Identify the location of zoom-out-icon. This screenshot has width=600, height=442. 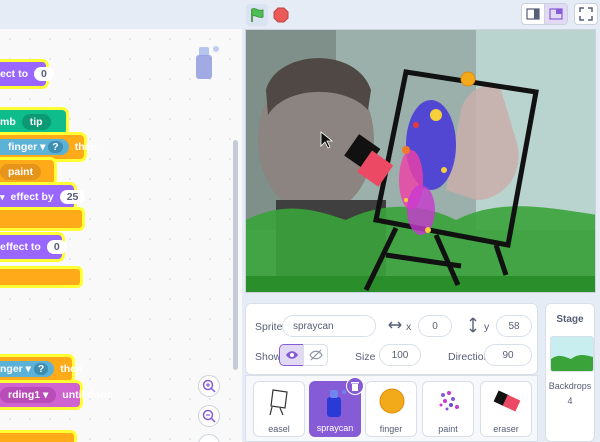
(209, 416).